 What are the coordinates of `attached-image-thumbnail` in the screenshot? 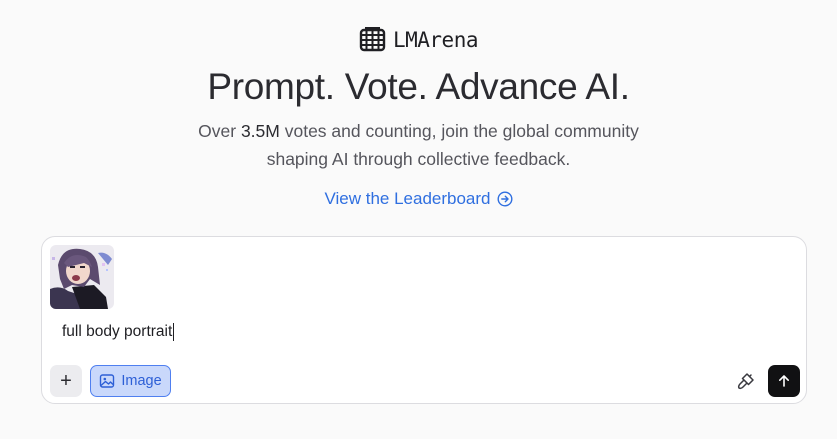 It's located at (82, 277).